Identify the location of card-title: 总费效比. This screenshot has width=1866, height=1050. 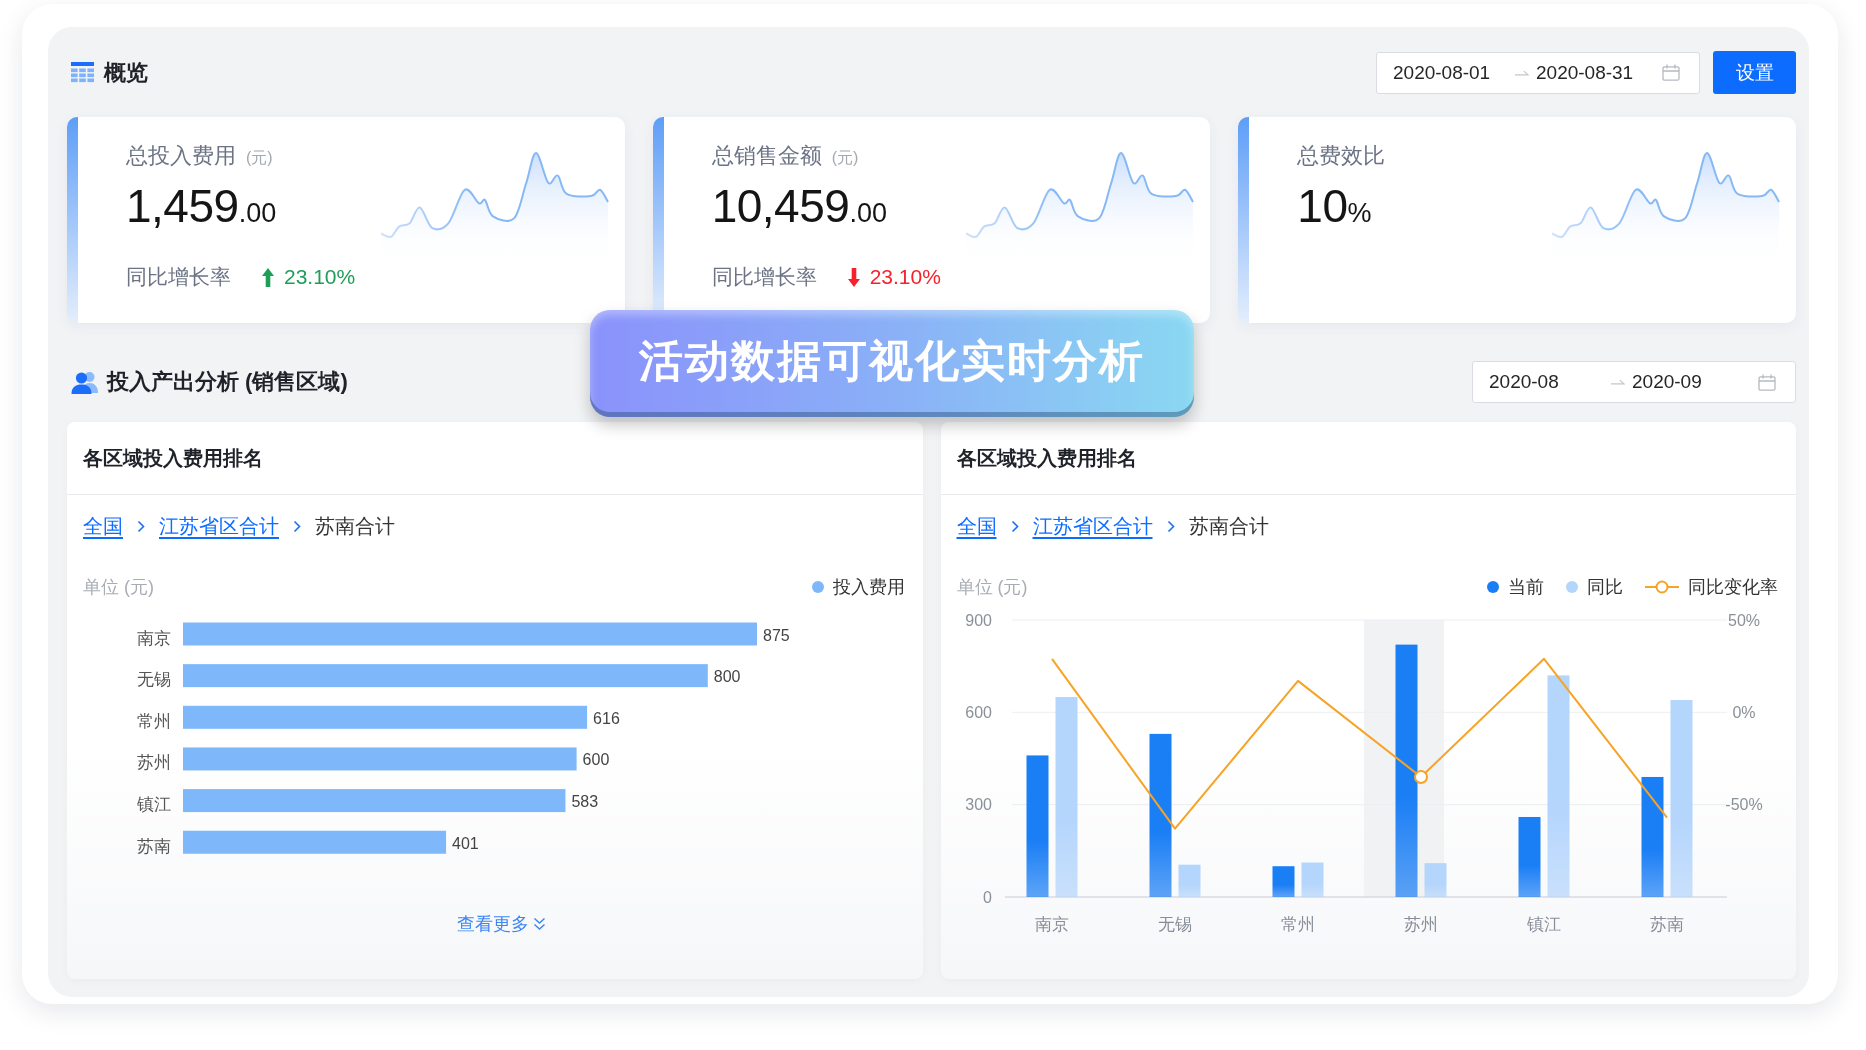
(1341, 156).